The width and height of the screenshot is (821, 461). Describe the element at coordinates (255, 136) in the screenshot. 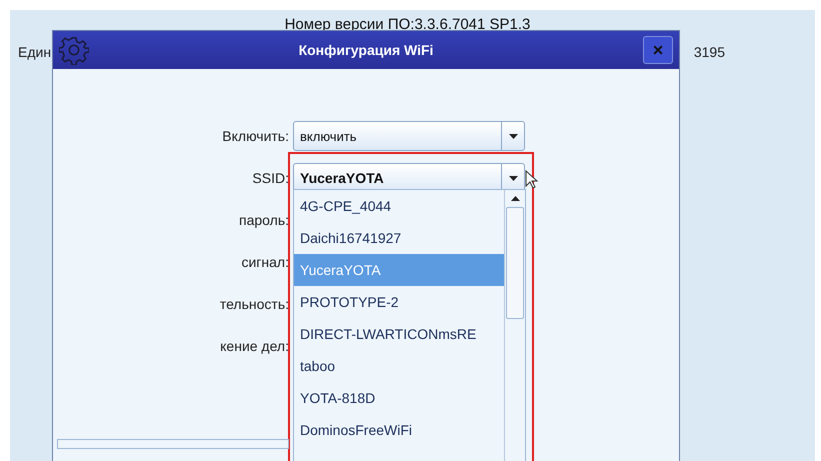

I see `field-label: Включить:` at that location.